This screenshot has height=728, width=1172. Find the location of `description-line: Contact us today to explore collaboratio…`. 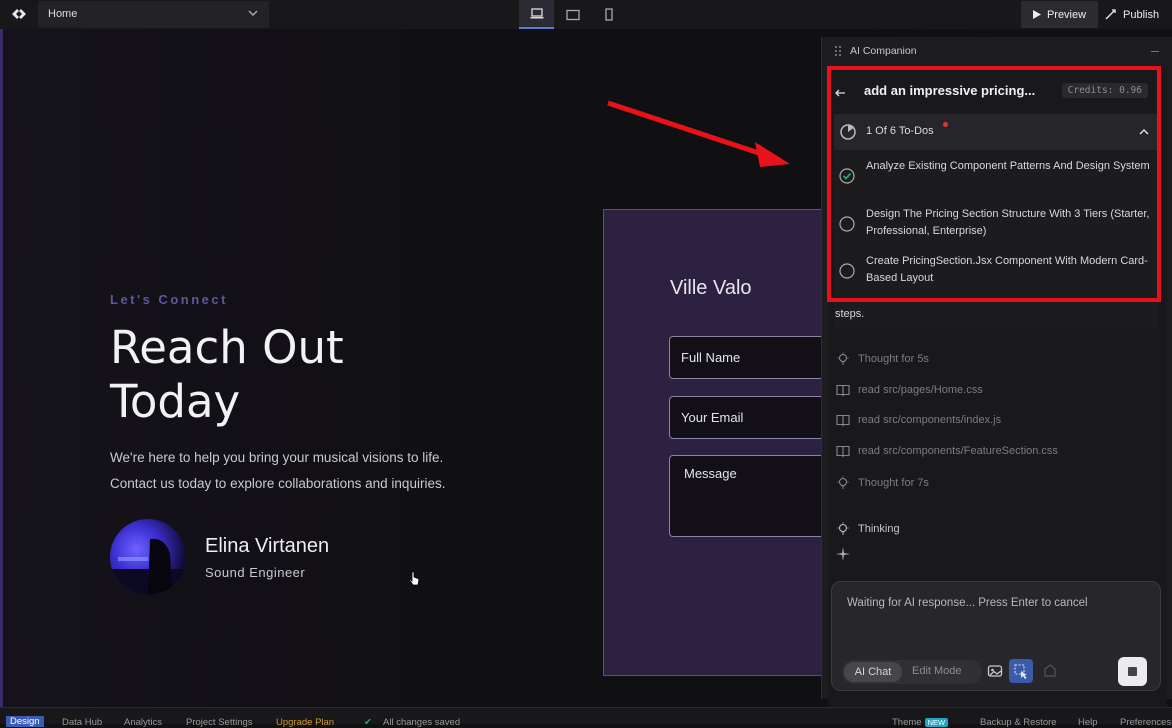

description-line: Contact us today to explore collaboratio… is located at coordinates (278, 483).